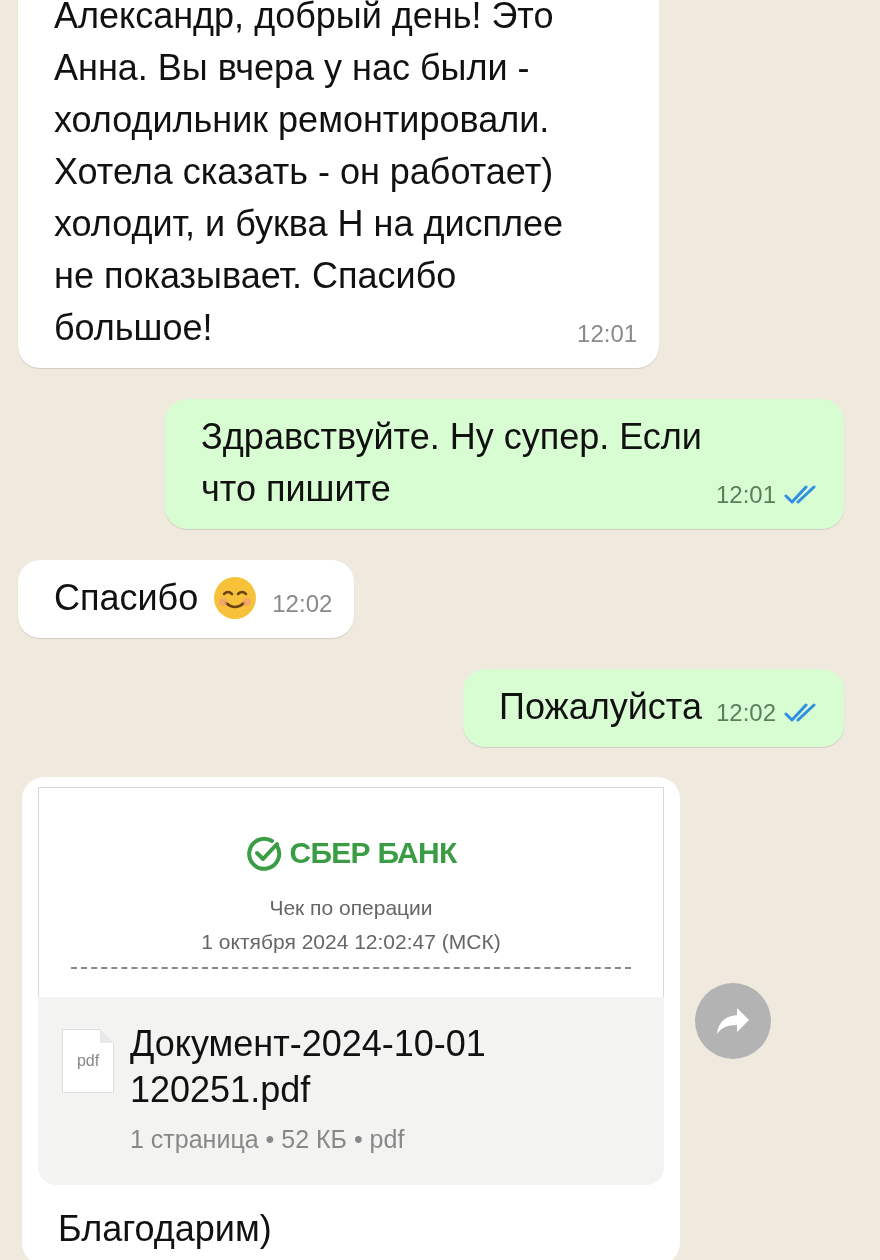  Describe the element at coordinates (351, 942) in the screenshot. I see `receipt-date: 1 октября 2024 12:02:47 (МСК)` at that location.